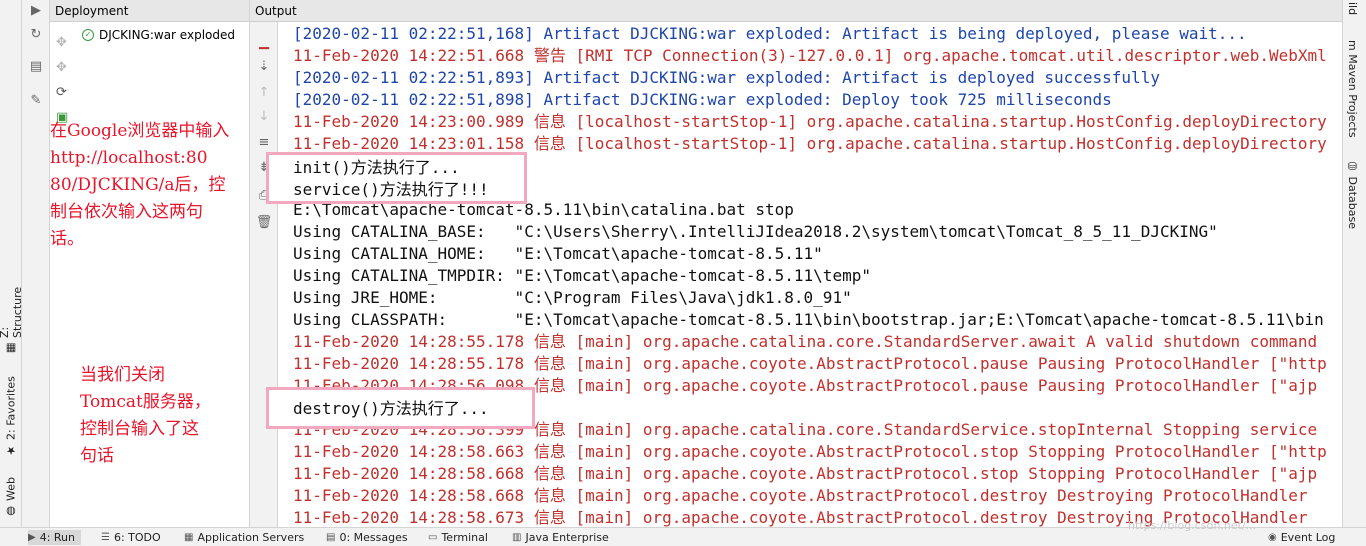 Image resolution: width=1366 pixels, height=546 pixels. What do you see at coordinates (464, 537) in the screenshot?
I see `terminal-tab-label: Terminal` at bounding box center [464, 537].